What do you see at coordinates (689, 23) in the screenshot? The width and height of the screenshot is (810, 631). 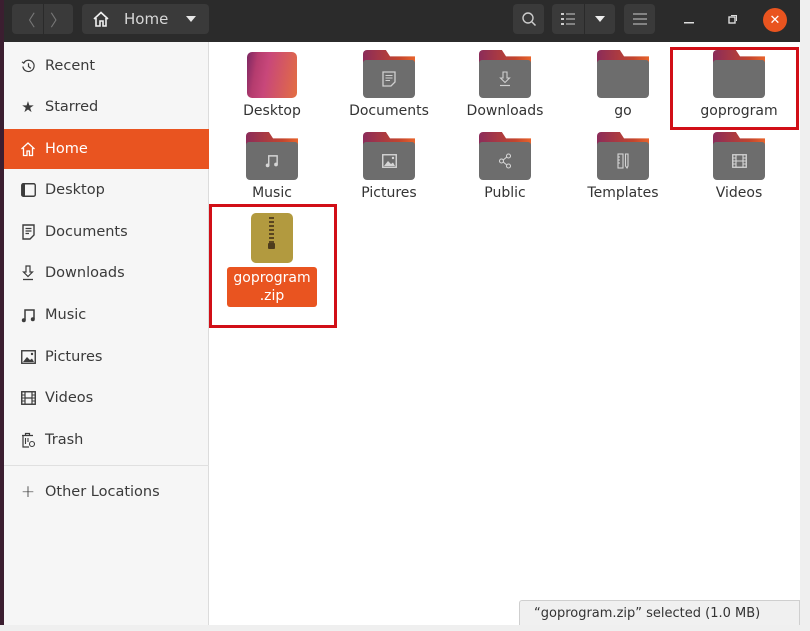 I see `minimize-icon` at bounding box center [689, 23].